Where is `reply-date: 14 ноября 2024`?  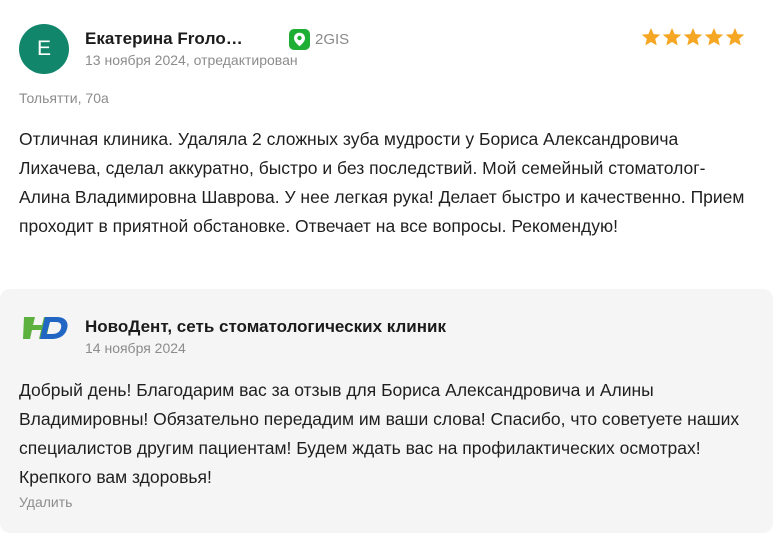 reply-date: 14 ноября 2024 is located at coordinates (135, 348).